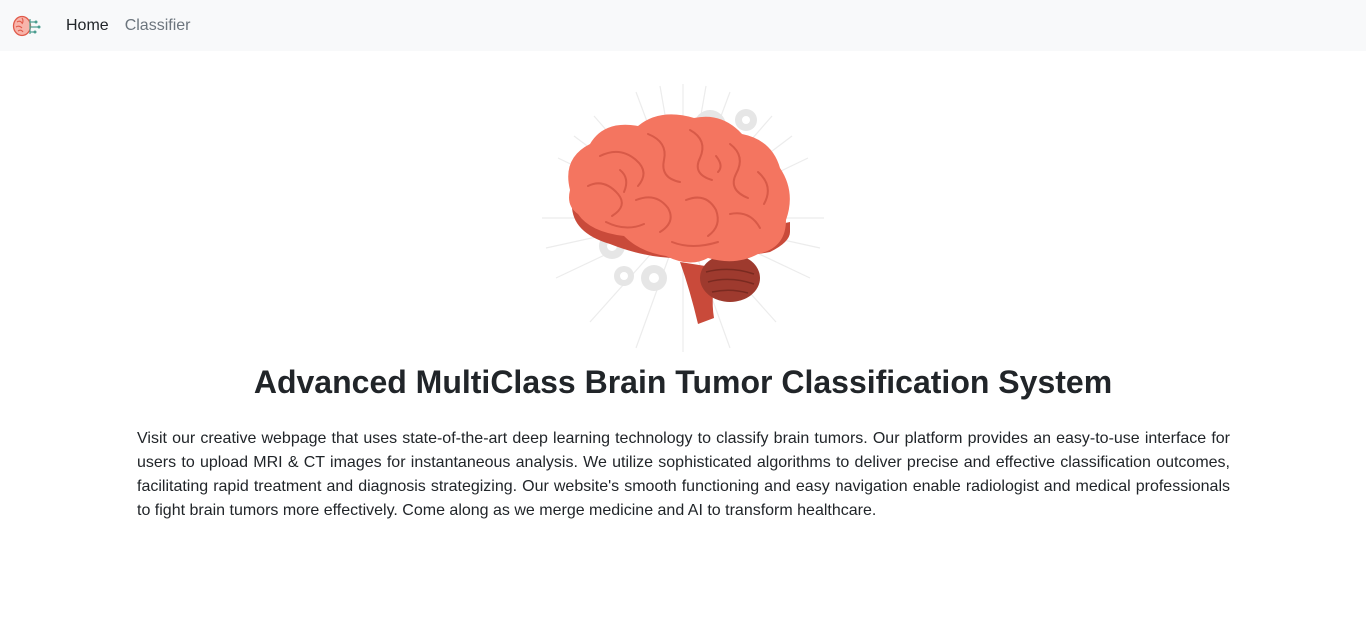 This screenshot has width=1366, height=629. Describe the element at coordinates (158, 26) in the screenshot. I see `nav-link-classifier: Classifier` at that location.